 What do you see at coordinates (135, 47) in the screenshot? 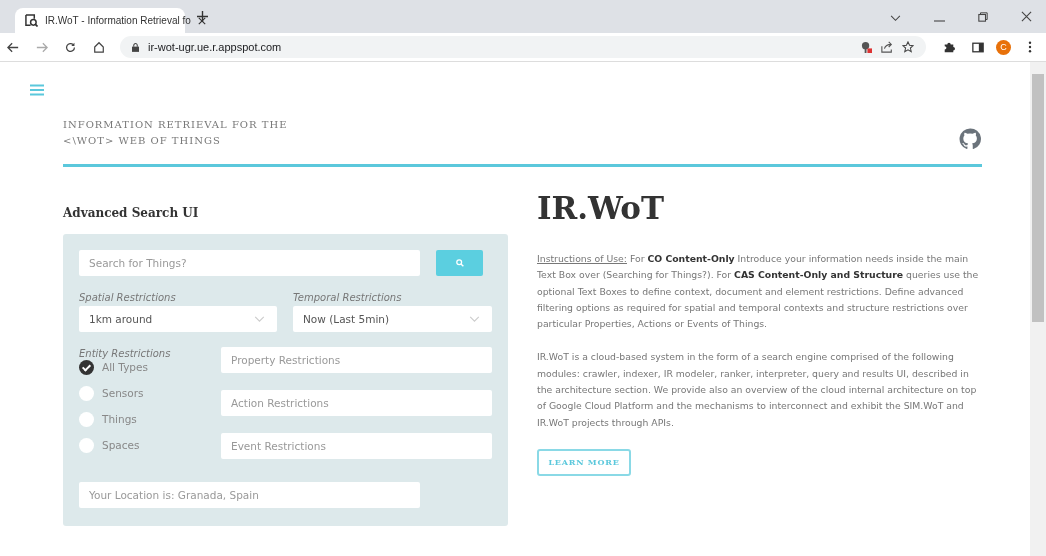
I see `lock-icon` at bounding box center [135, 47].